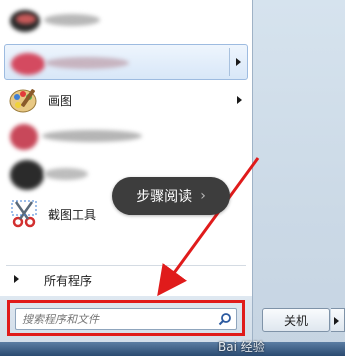 This screenshot has height=356, width=345. I want to click on chevron-right-icon: ›, so click(203, 196).